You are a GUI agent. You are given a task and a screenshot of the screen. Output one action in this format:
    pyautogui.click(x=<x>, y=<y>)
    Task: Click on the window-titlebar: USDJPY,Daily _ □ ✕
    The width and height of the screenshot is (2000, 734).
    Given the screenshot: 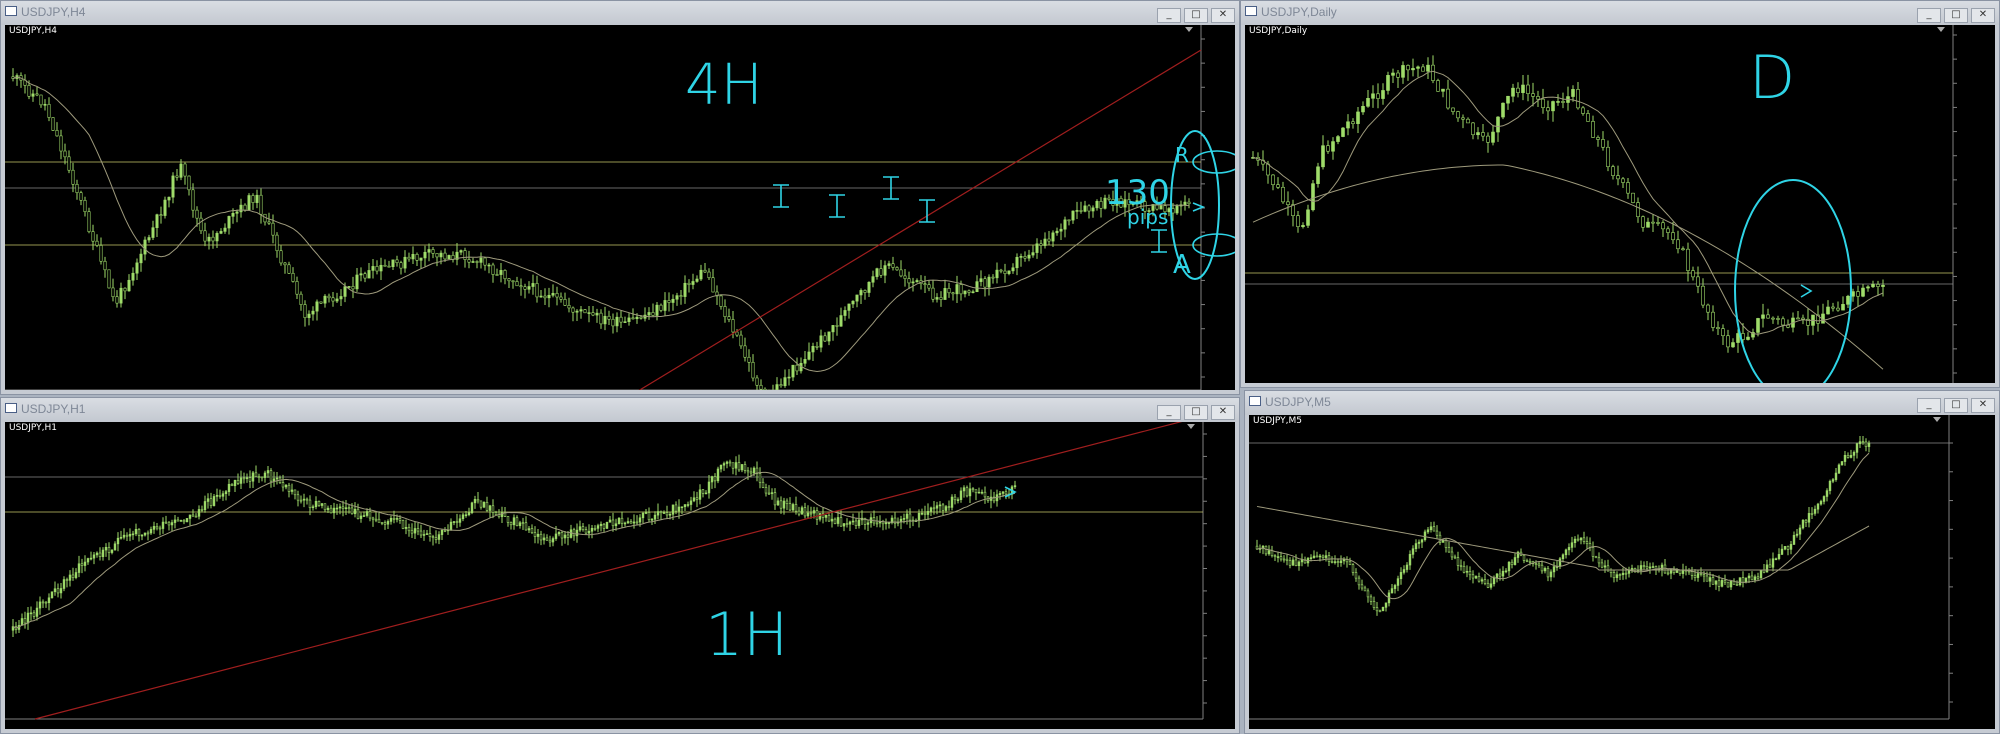 What is the action you would take?
    pyautogui.click(x=1620, y=13)
    